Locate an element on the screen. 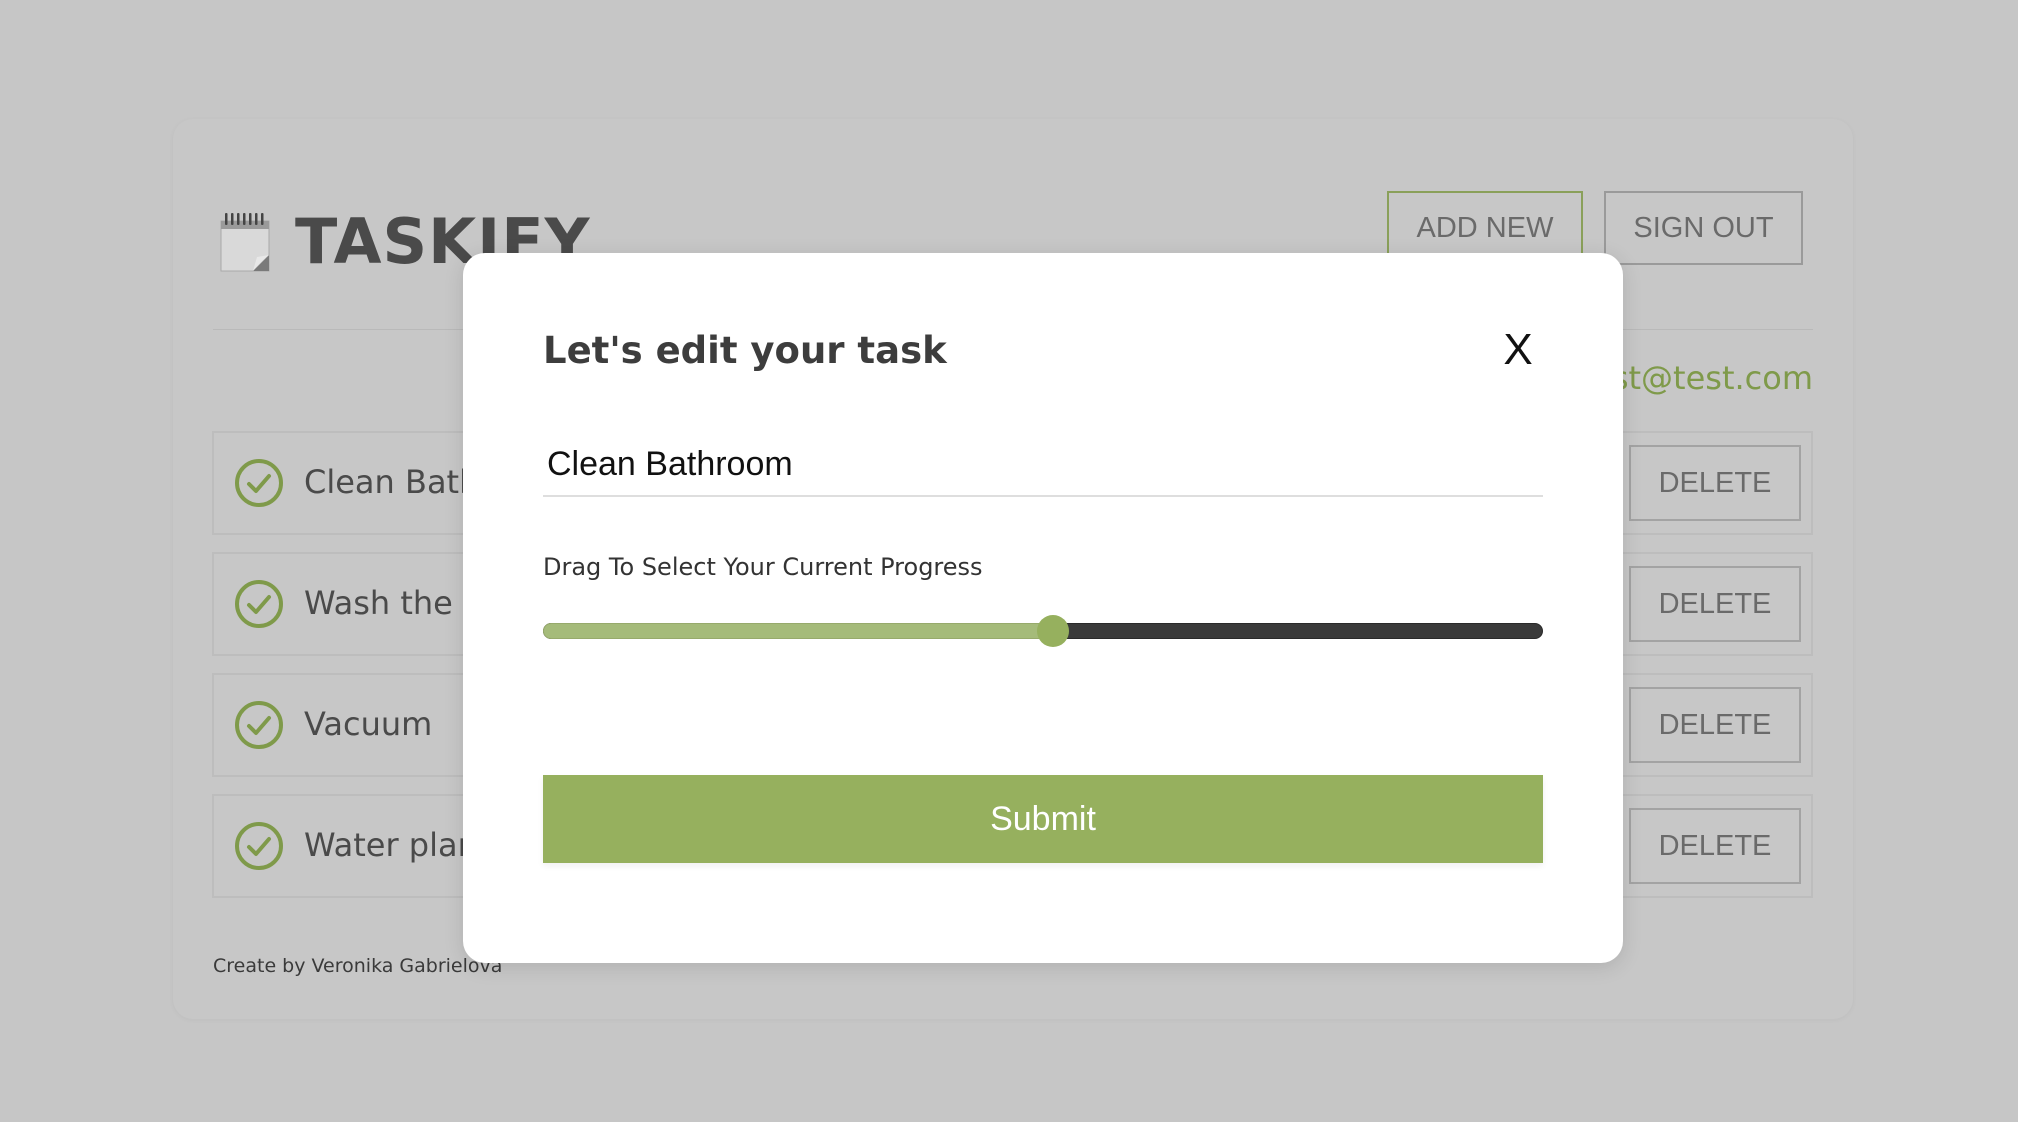  progress-slider is located at coordinates (1043, 631).